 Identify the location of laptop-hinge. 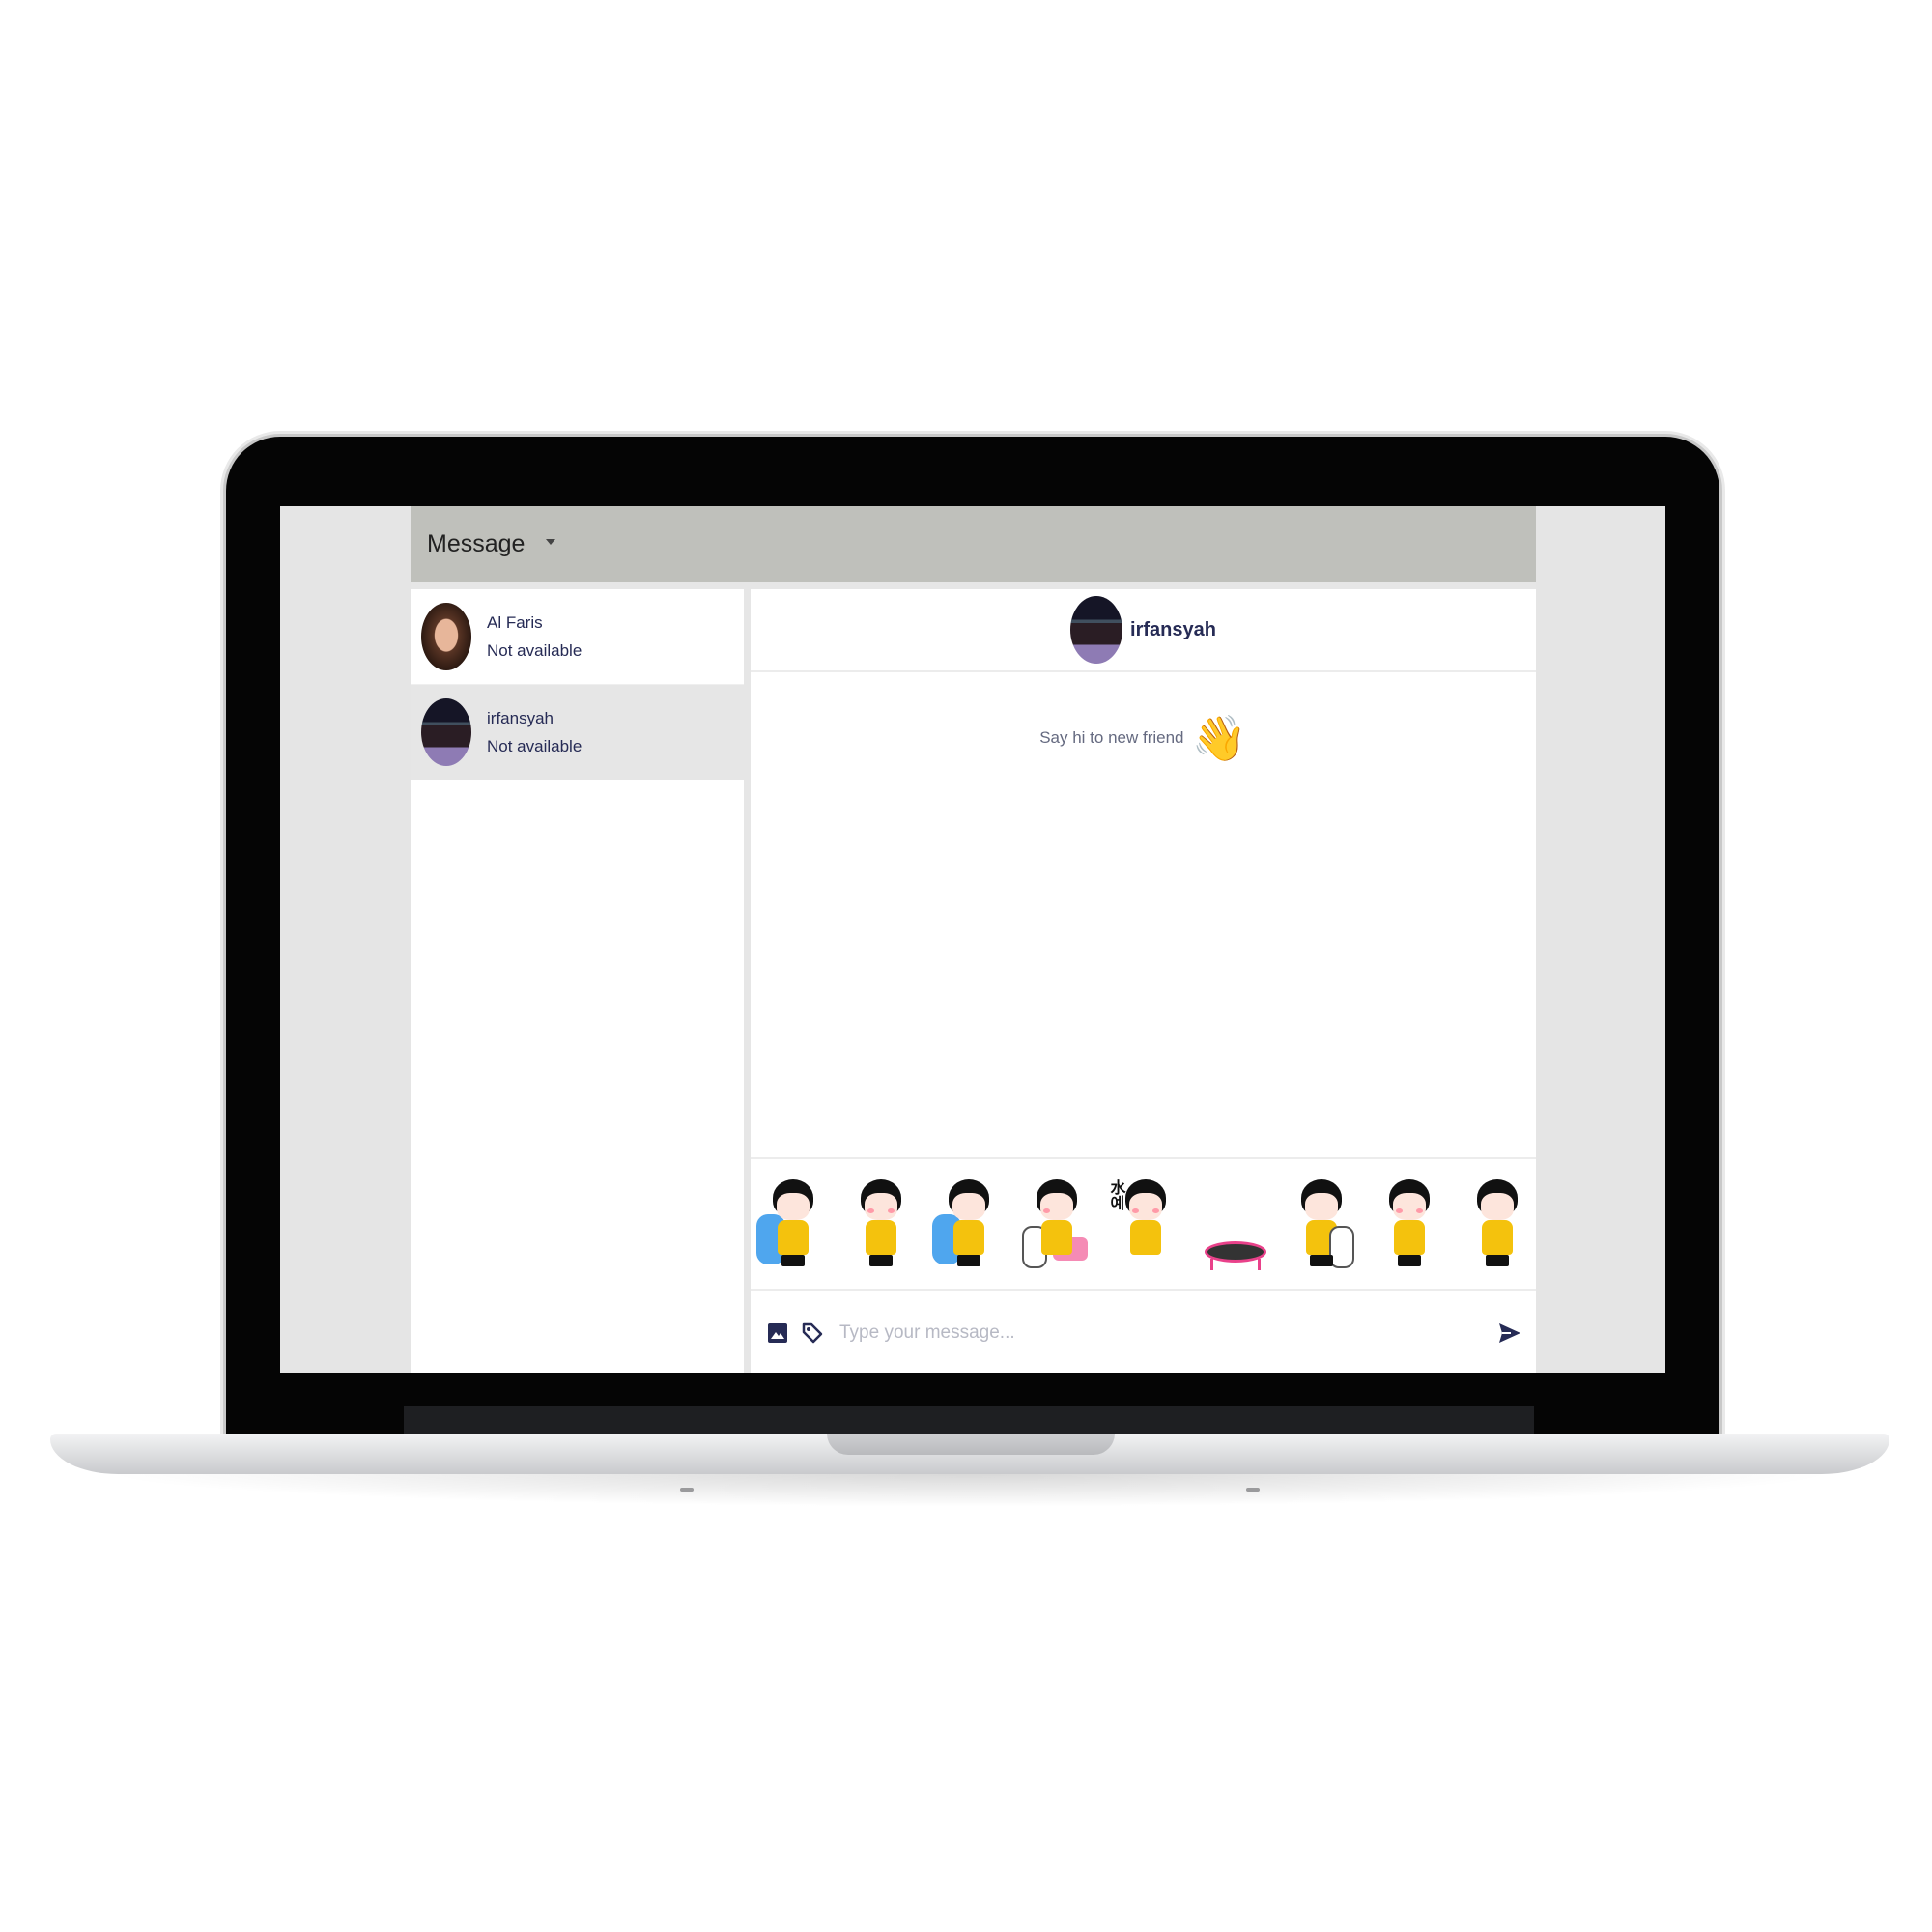
(969, 1421).